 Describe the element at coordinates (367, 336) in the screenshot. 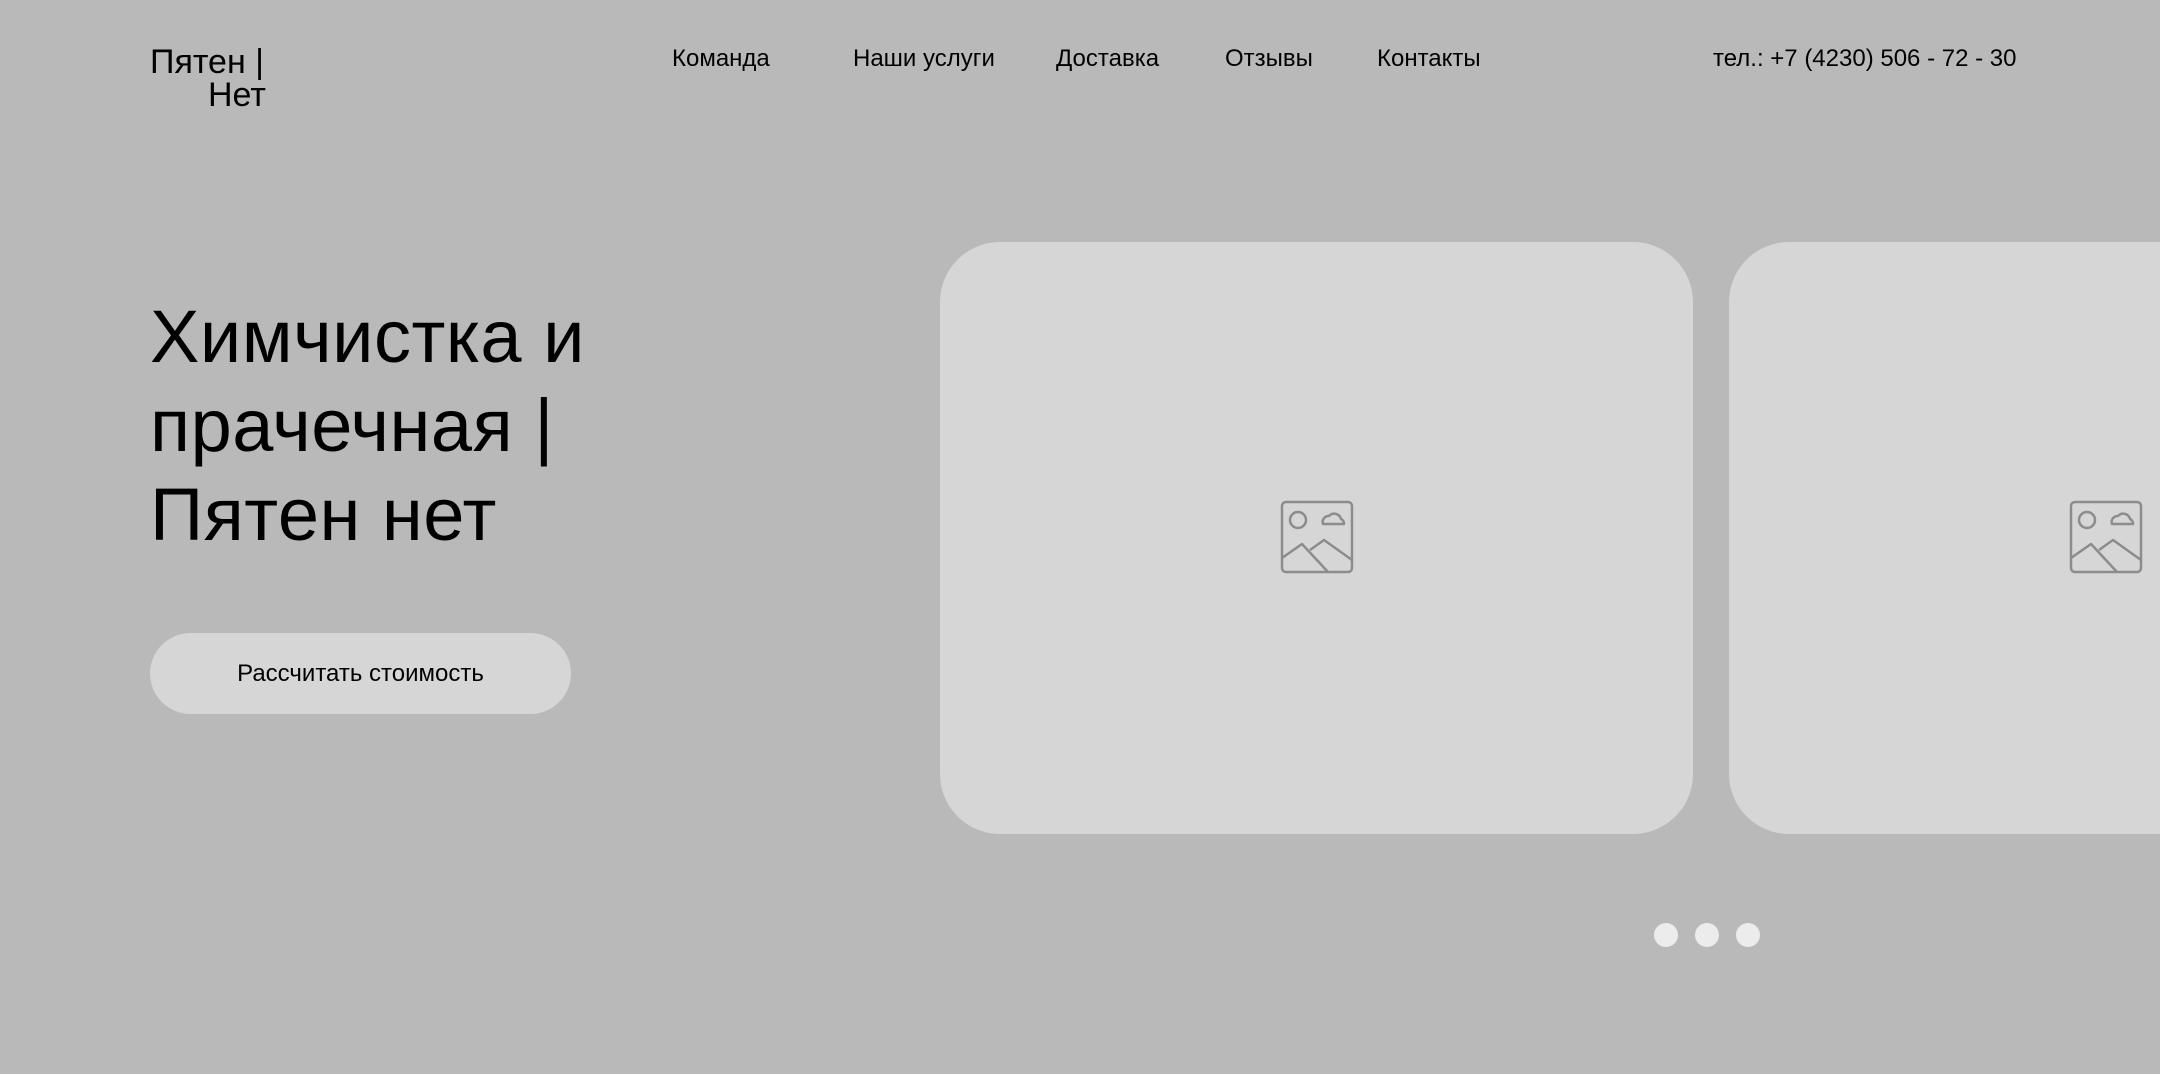

I see `hero-title-line-1: Химчистка и` at that location.